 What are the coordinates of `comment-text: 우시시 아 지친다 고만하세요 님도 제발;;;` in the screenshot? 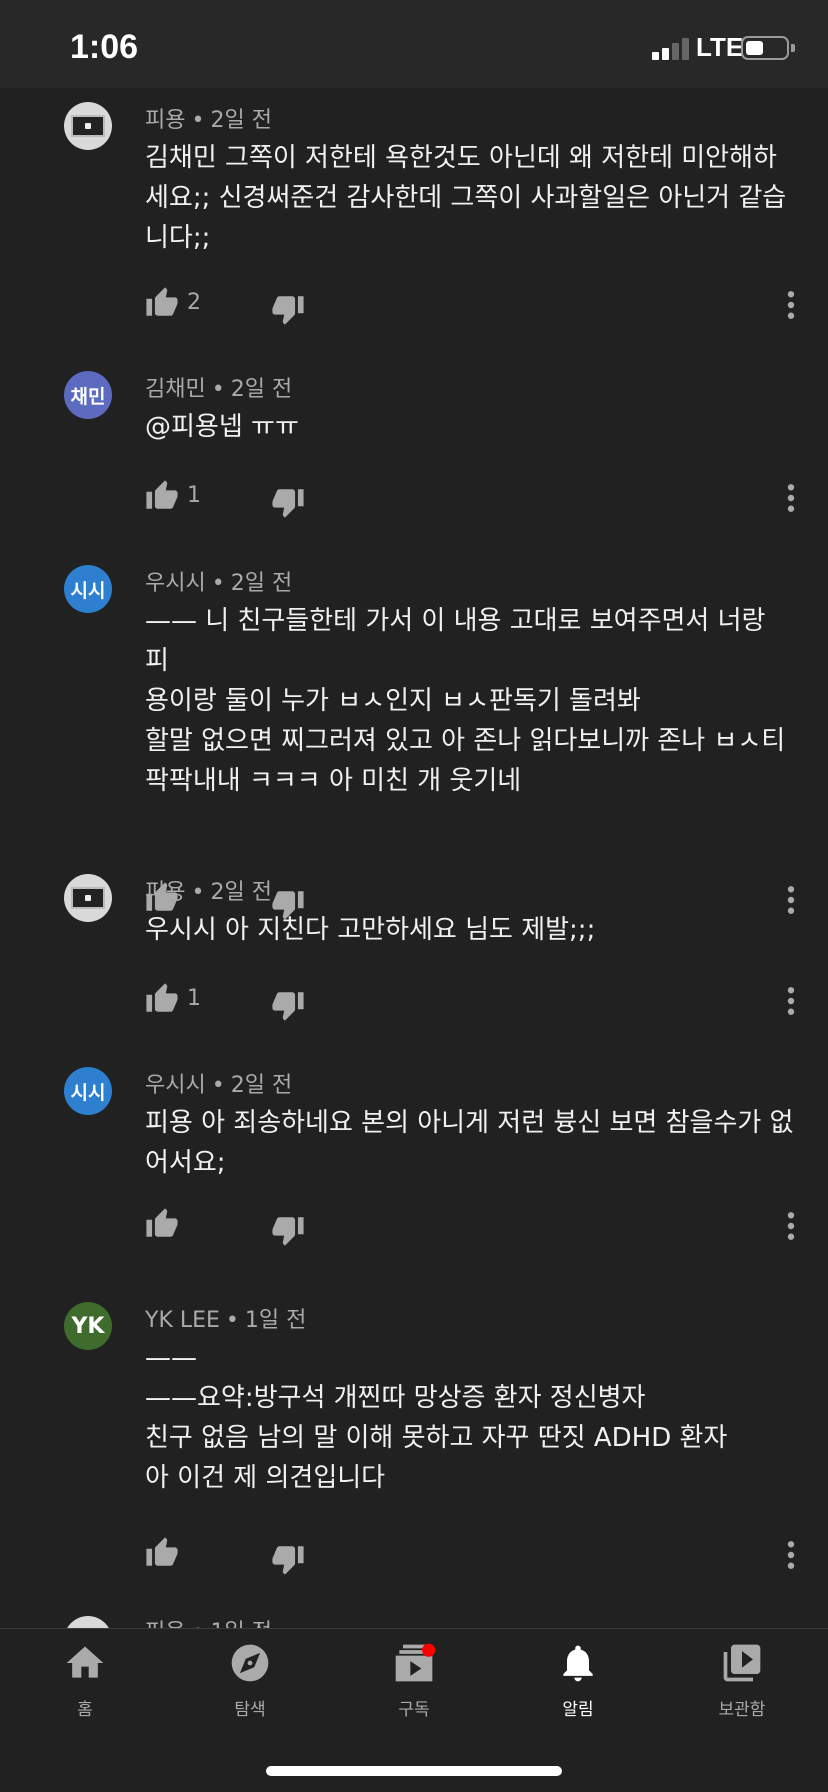 It's located at (370, 930).